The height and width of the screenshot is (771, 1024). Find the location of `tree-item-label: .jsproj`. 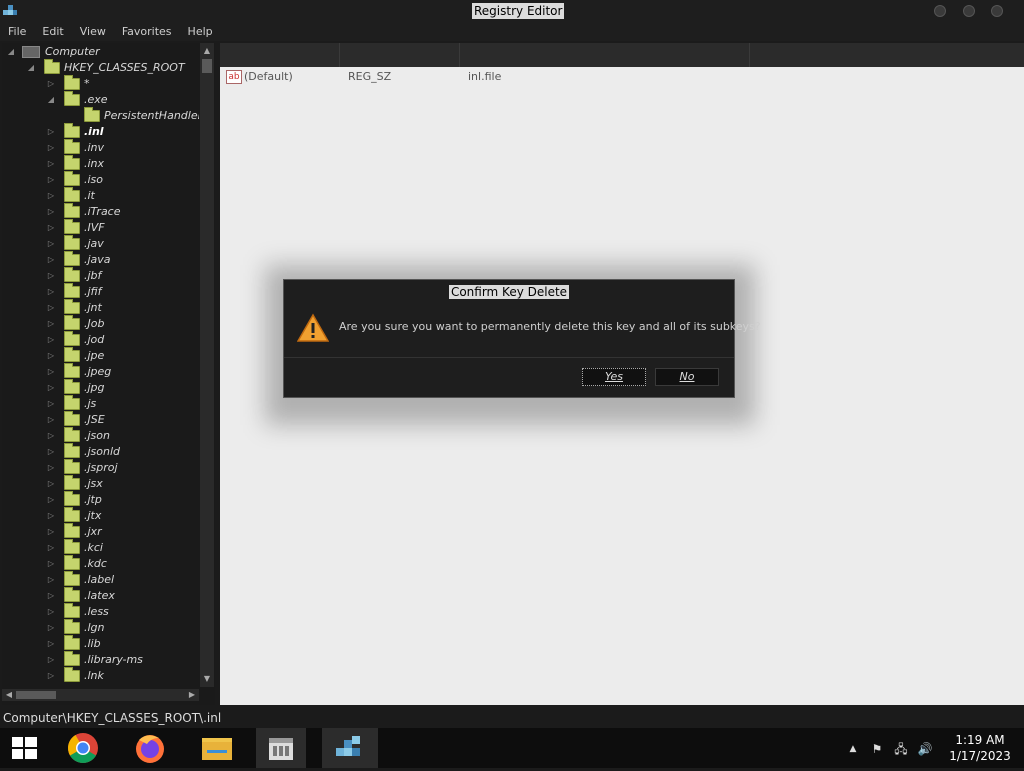

tree-item-label: .jsproj is located at coordinates (101, 467).